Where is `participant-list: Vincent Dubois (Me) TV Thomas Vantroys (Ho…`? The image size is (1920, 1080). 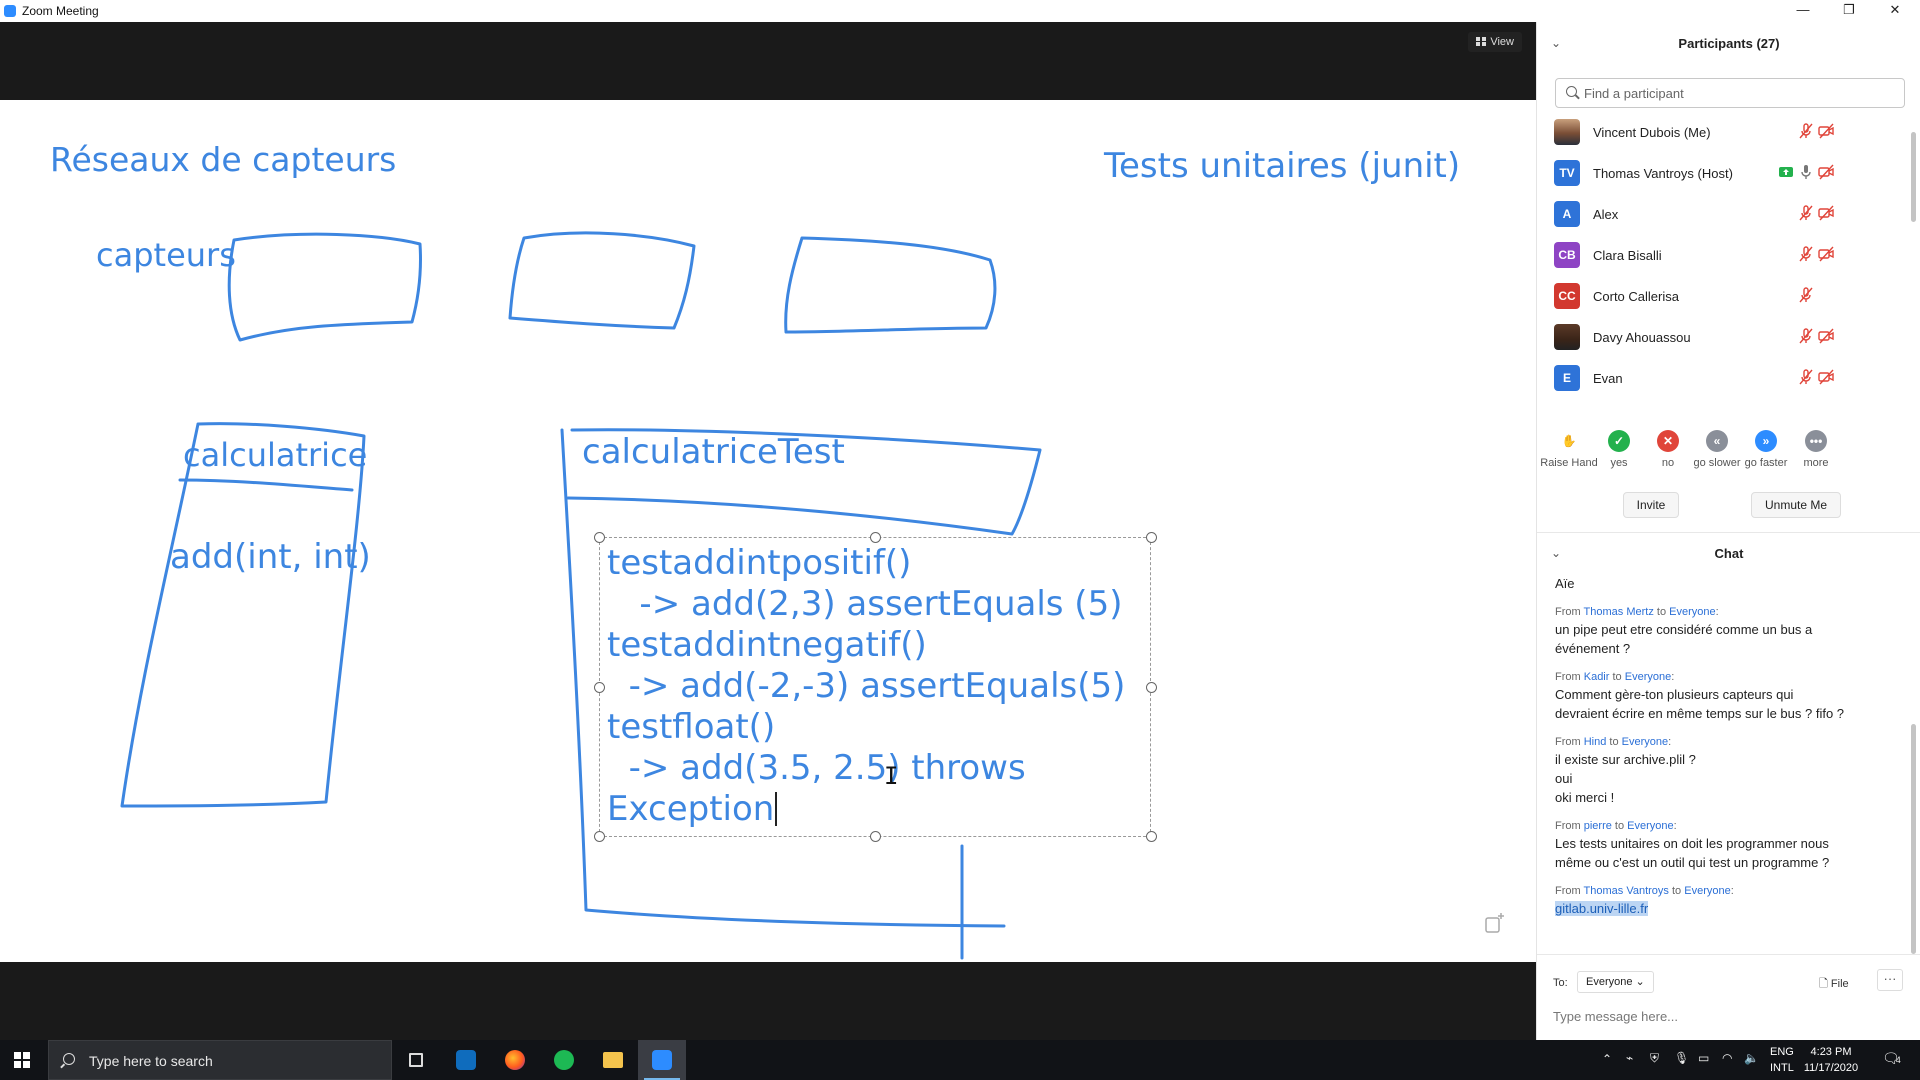 participant-list: Vincent Dubois (Me) TV Thomas Vantroys (Ho… is located at coordinates (1722, 253).